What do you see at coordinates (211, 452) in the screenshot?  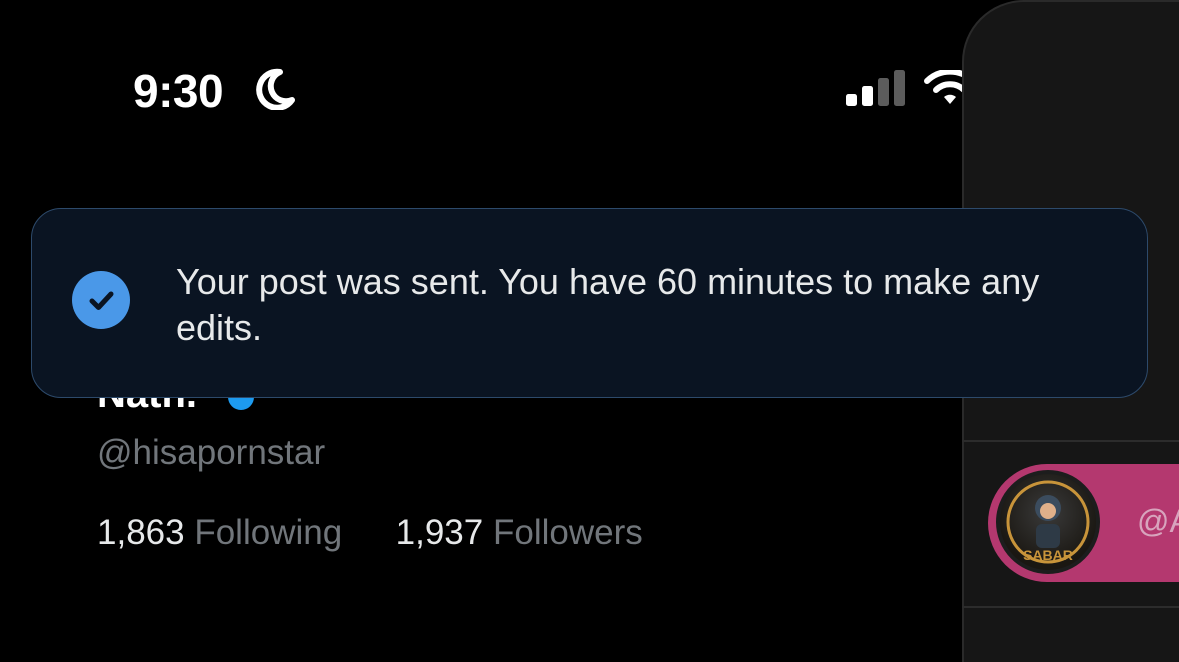 I see `profile-handle: @hisapornstar` at bounding box center [211, 452].